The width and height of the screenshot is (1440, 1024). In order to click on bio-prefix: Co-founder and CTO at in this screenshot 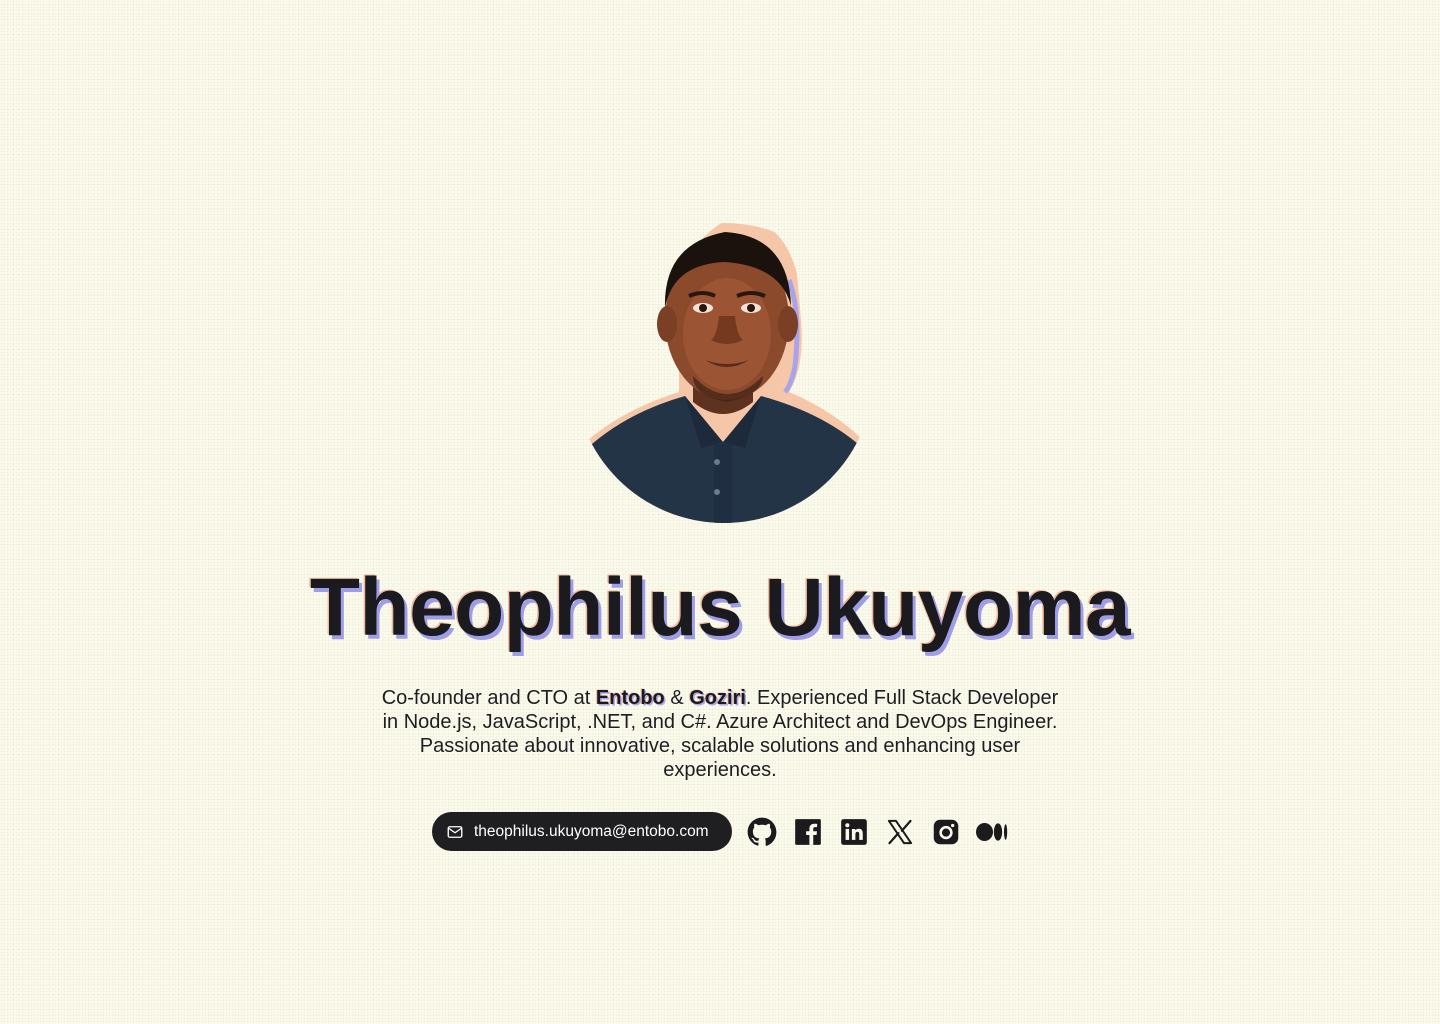, I will do `click(488, 698)`.